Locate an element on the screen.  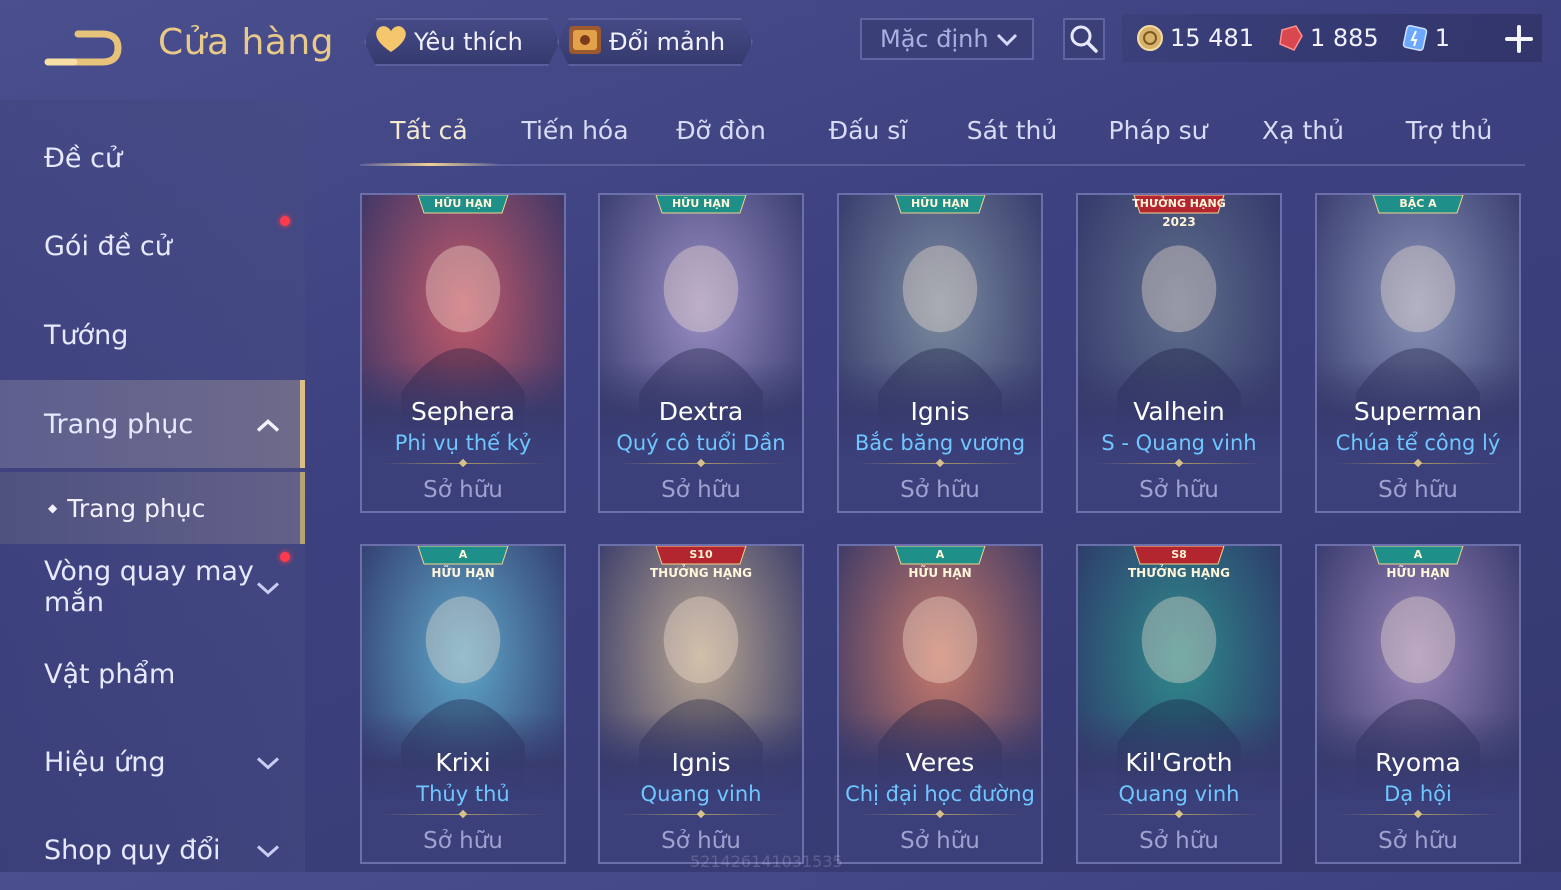
sidebar-item-heroes: Tướng is located at coordinates (150, 335).